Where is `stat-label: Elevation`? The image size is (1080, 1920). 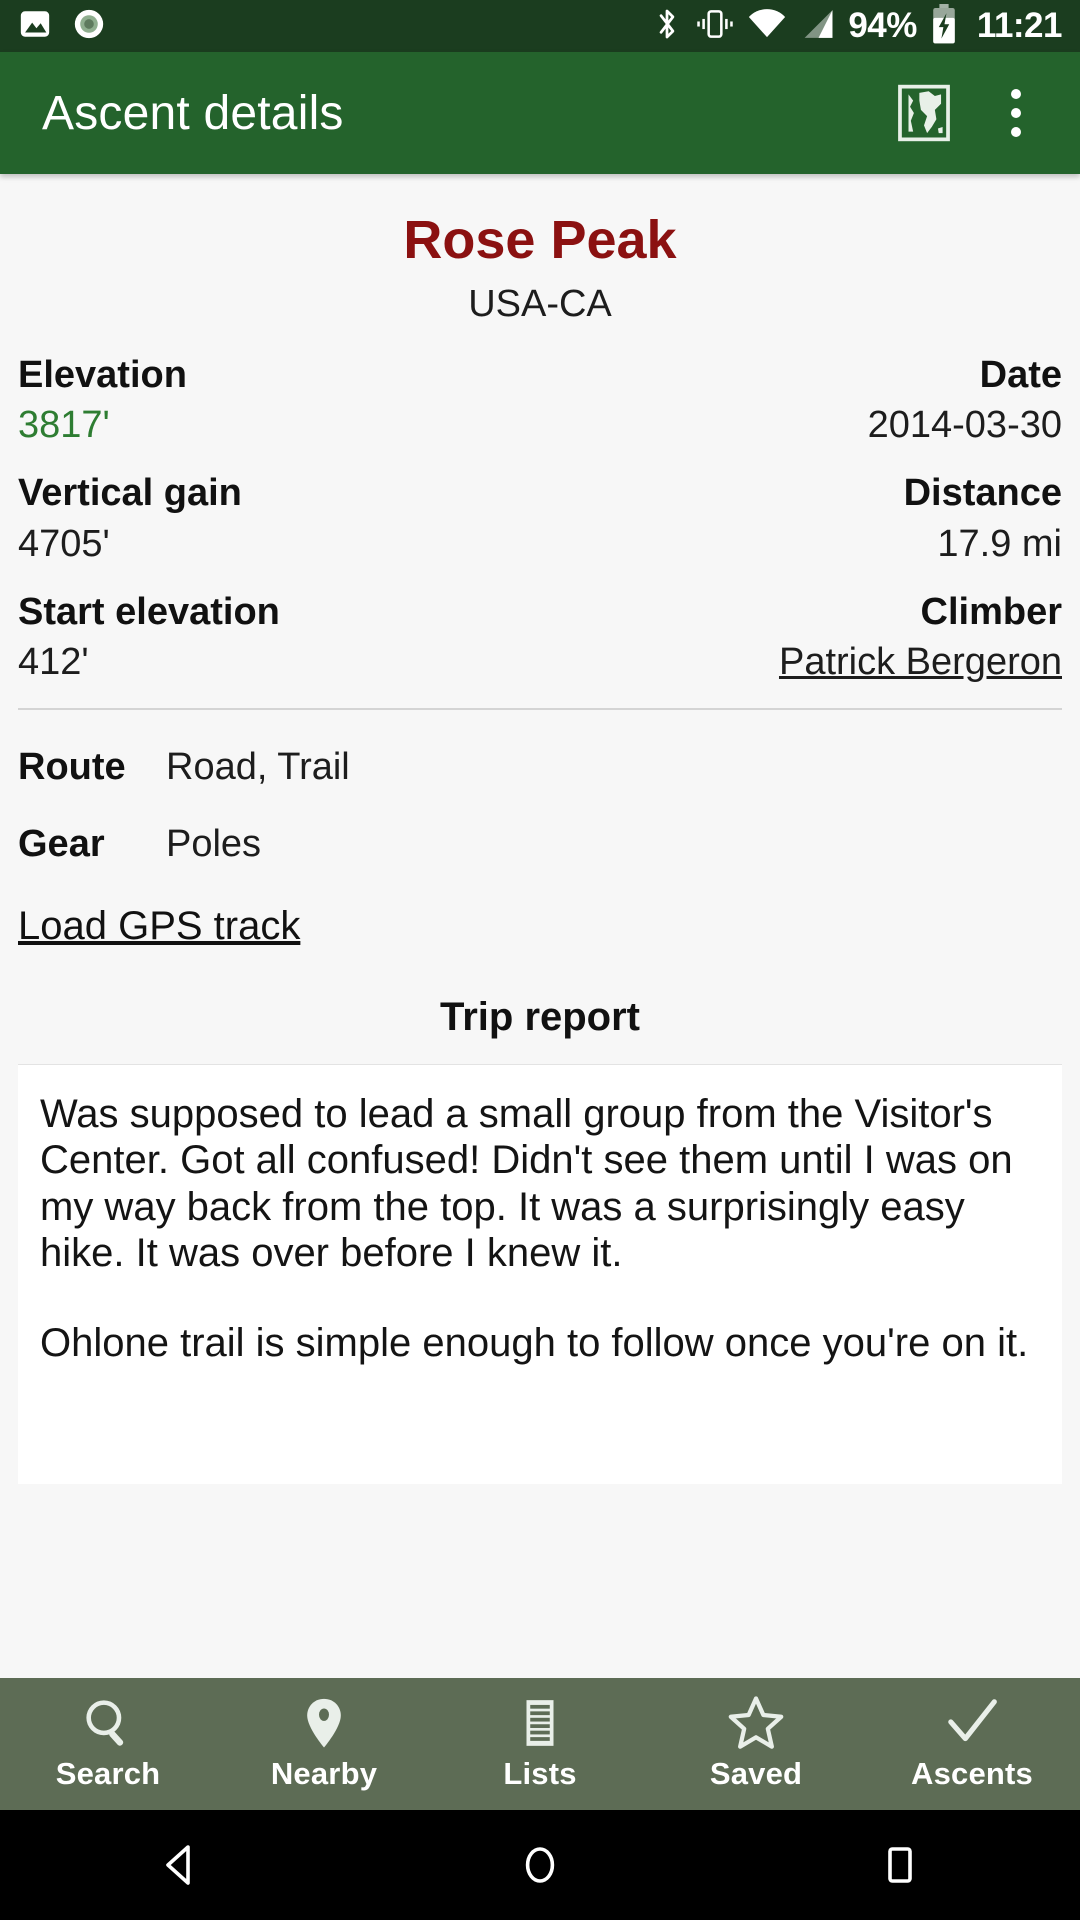
stat-label: Elevation is located at coordinates (102, 374).